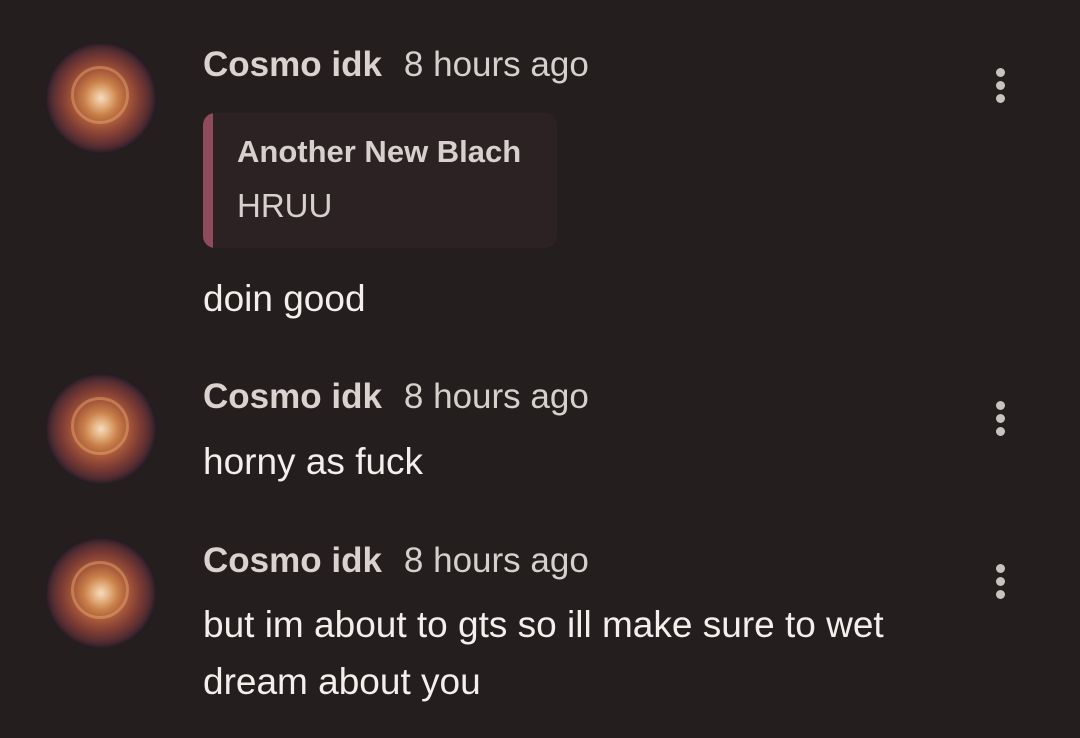  I want to click on quoted-reply: Another New Blach HRUU, so click(380, 180).